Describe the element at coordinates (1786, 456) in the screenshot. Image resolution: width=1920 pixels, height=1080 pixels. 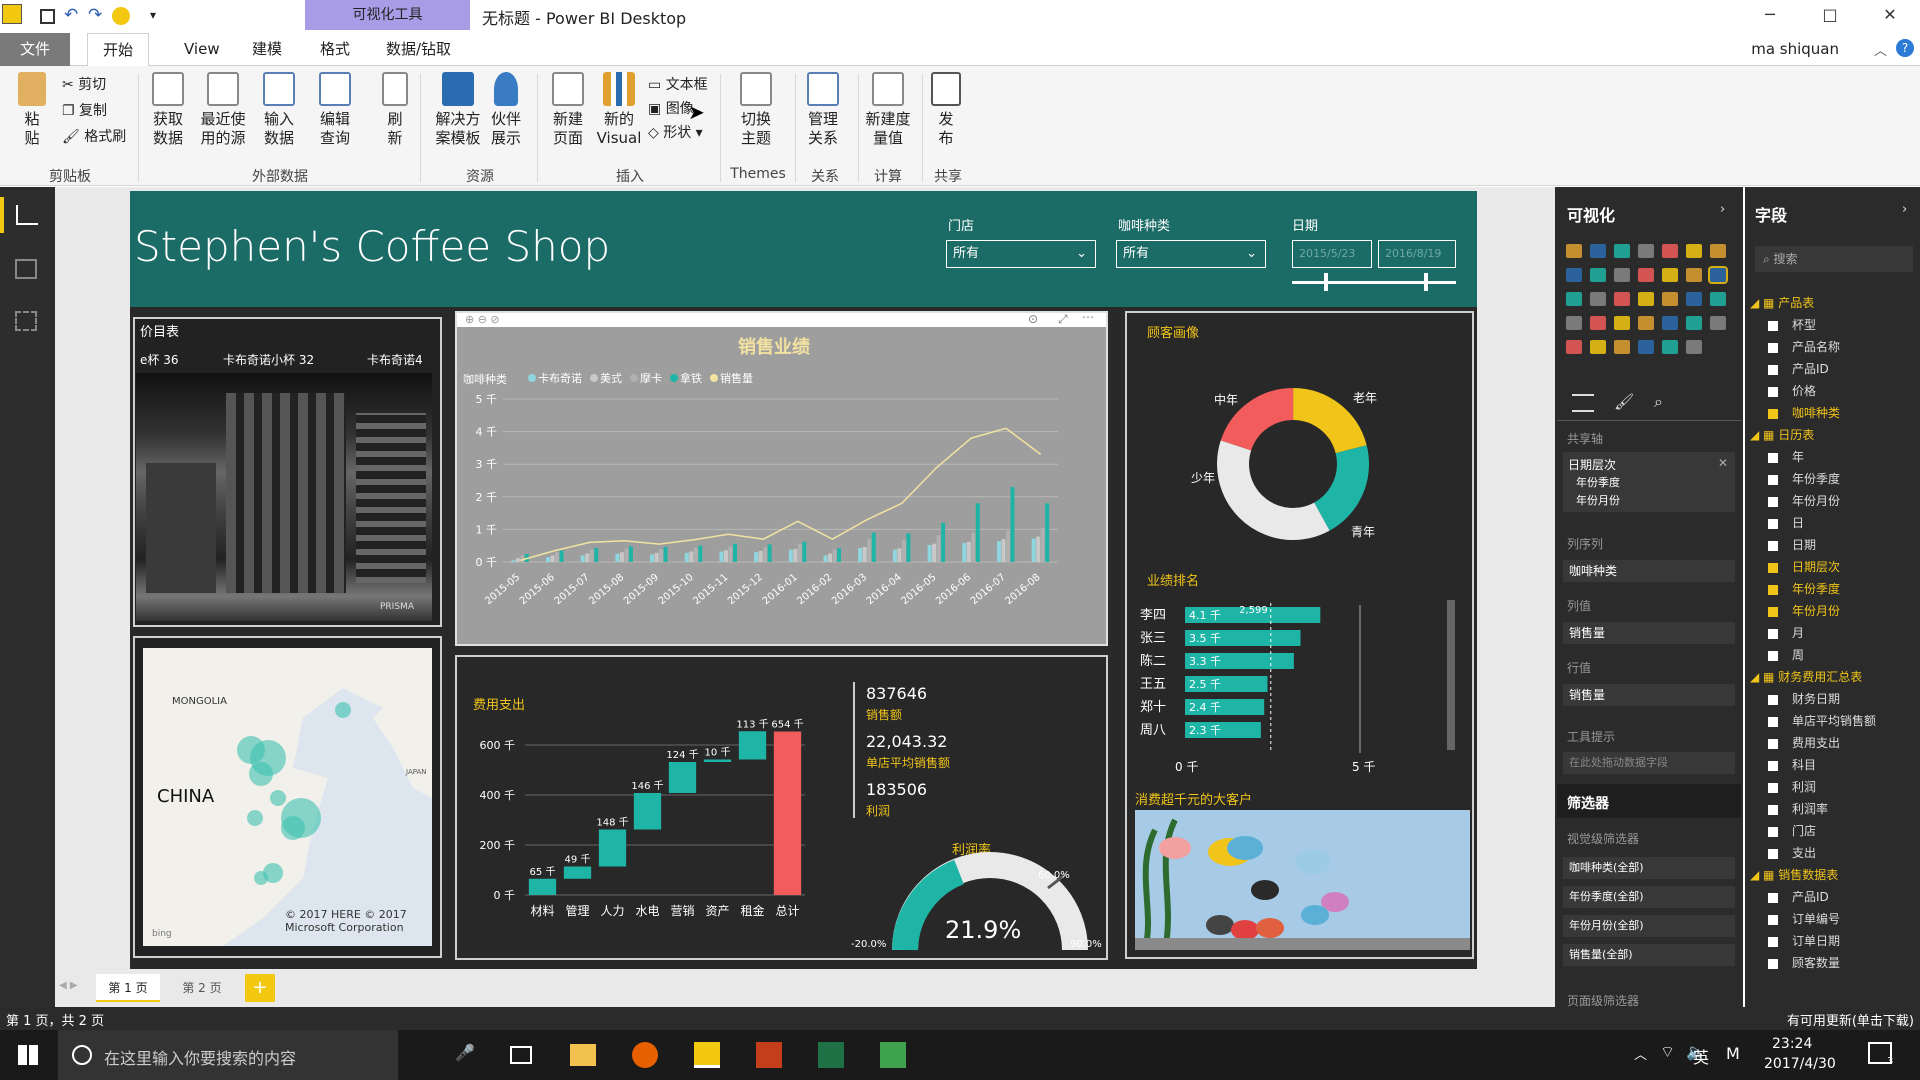
I see `field-item: 年` at that location.